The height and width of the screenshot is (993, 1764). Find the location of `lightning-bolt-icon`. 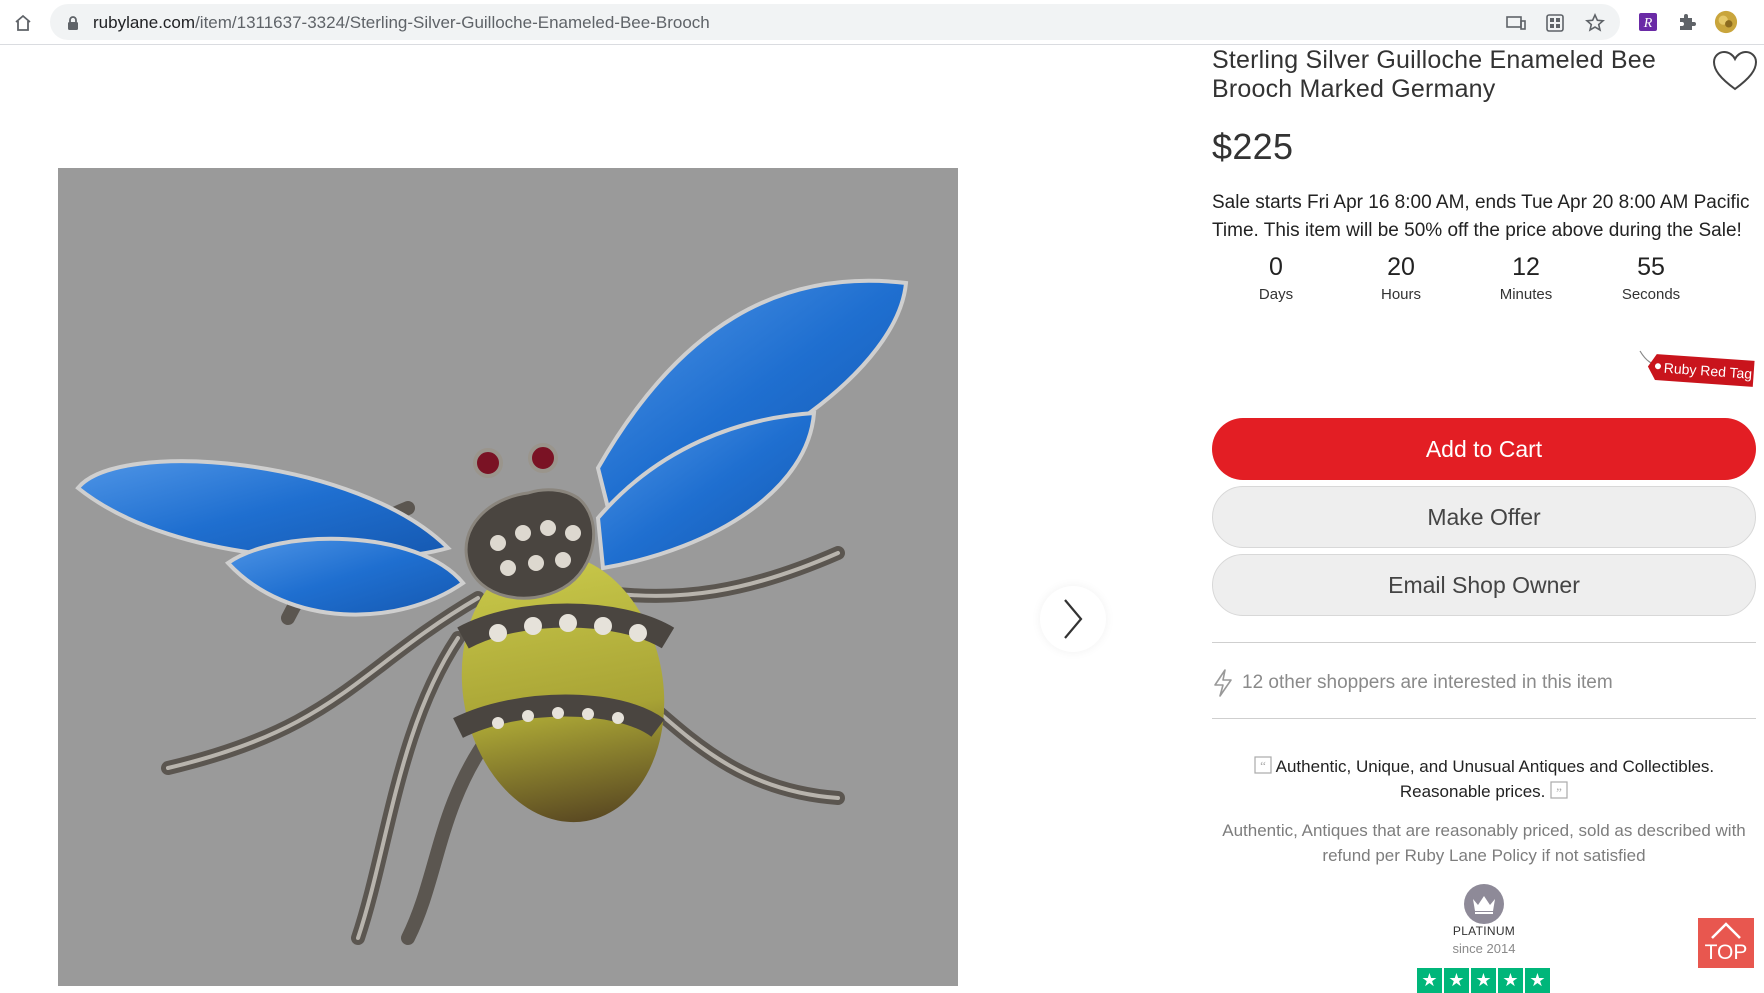

lightning-bolt-icon is located at coordinates (1223, 683).